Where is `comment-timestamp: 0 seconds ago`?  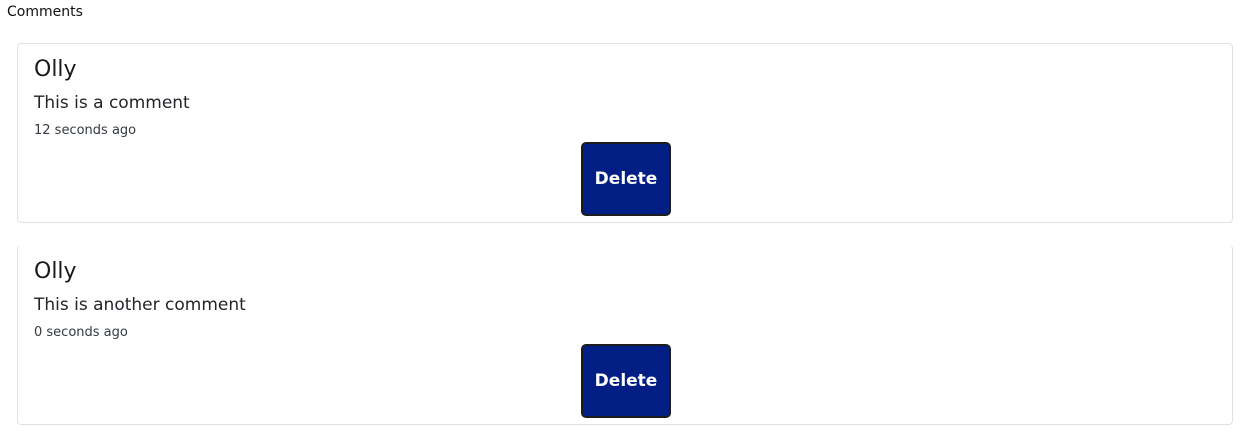 comment-timestamp: 0 seconds ago is located at coordinates (81, 332).